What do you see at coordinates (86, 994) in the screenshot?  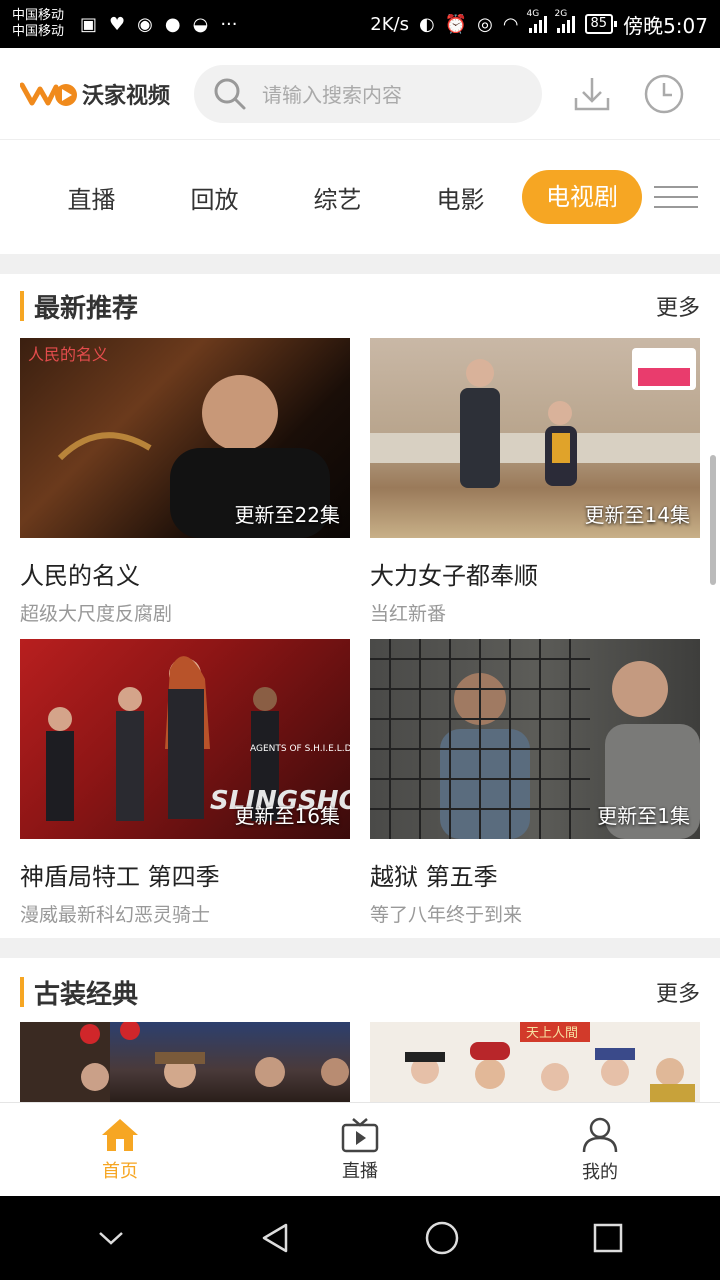 I see `section-title: 古装经典` at bounding box center [86, 994].